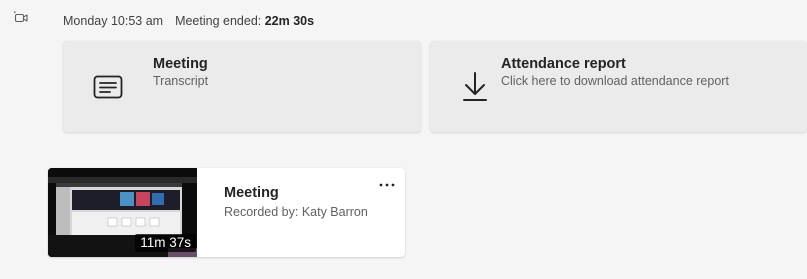 This screenshot has height=279, width=807. I want to click on attendance-card-subtitle: Click here to download attendance report, so click(615, 81).